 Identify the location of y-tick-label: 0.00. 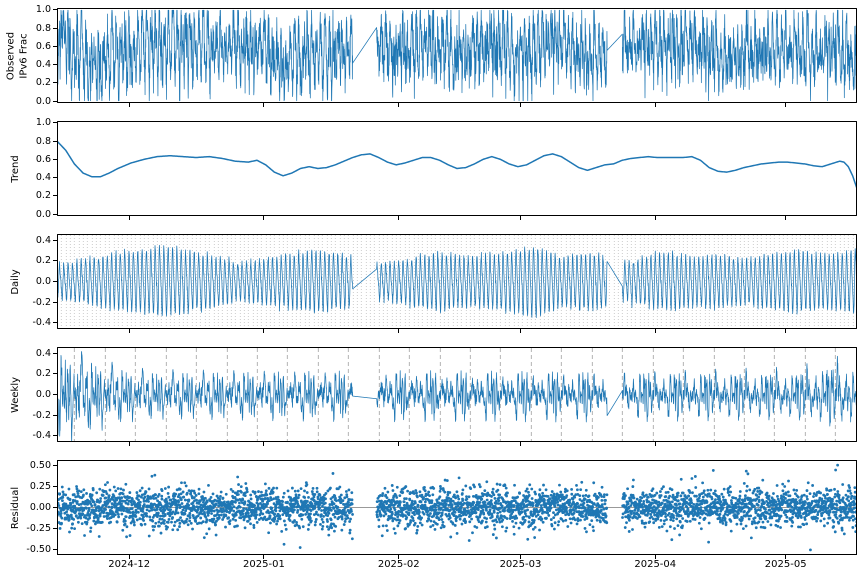
(40, 507).